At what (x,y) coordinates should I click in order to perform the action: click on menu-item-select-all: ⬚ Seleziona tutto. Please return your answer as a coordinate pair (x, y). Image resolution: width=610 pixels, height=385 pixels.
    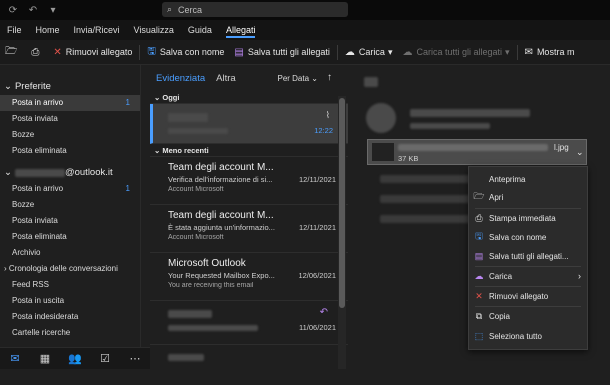
    Looking at the image, I should click on (528, 336).